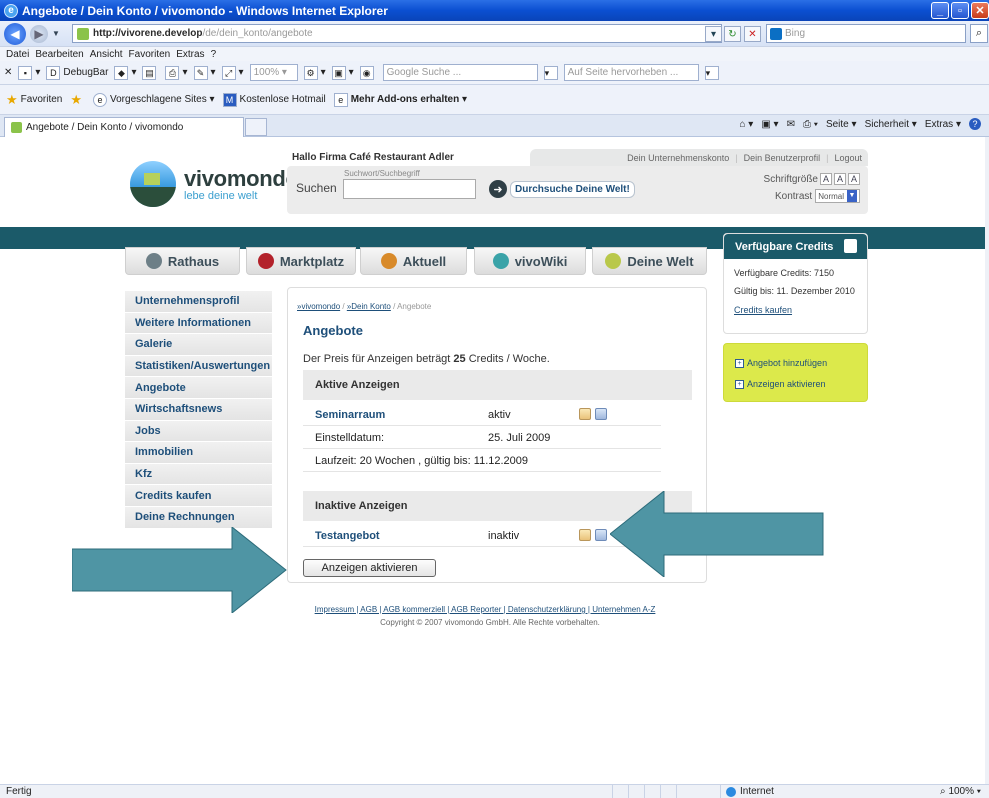 Image resolution: width=989 pixels, height=798 pixels. What do you see at coordinates (176, 72) in the screenshot?
I see `print-icon: ⎙ ▾` at bounding box center [176, 72].